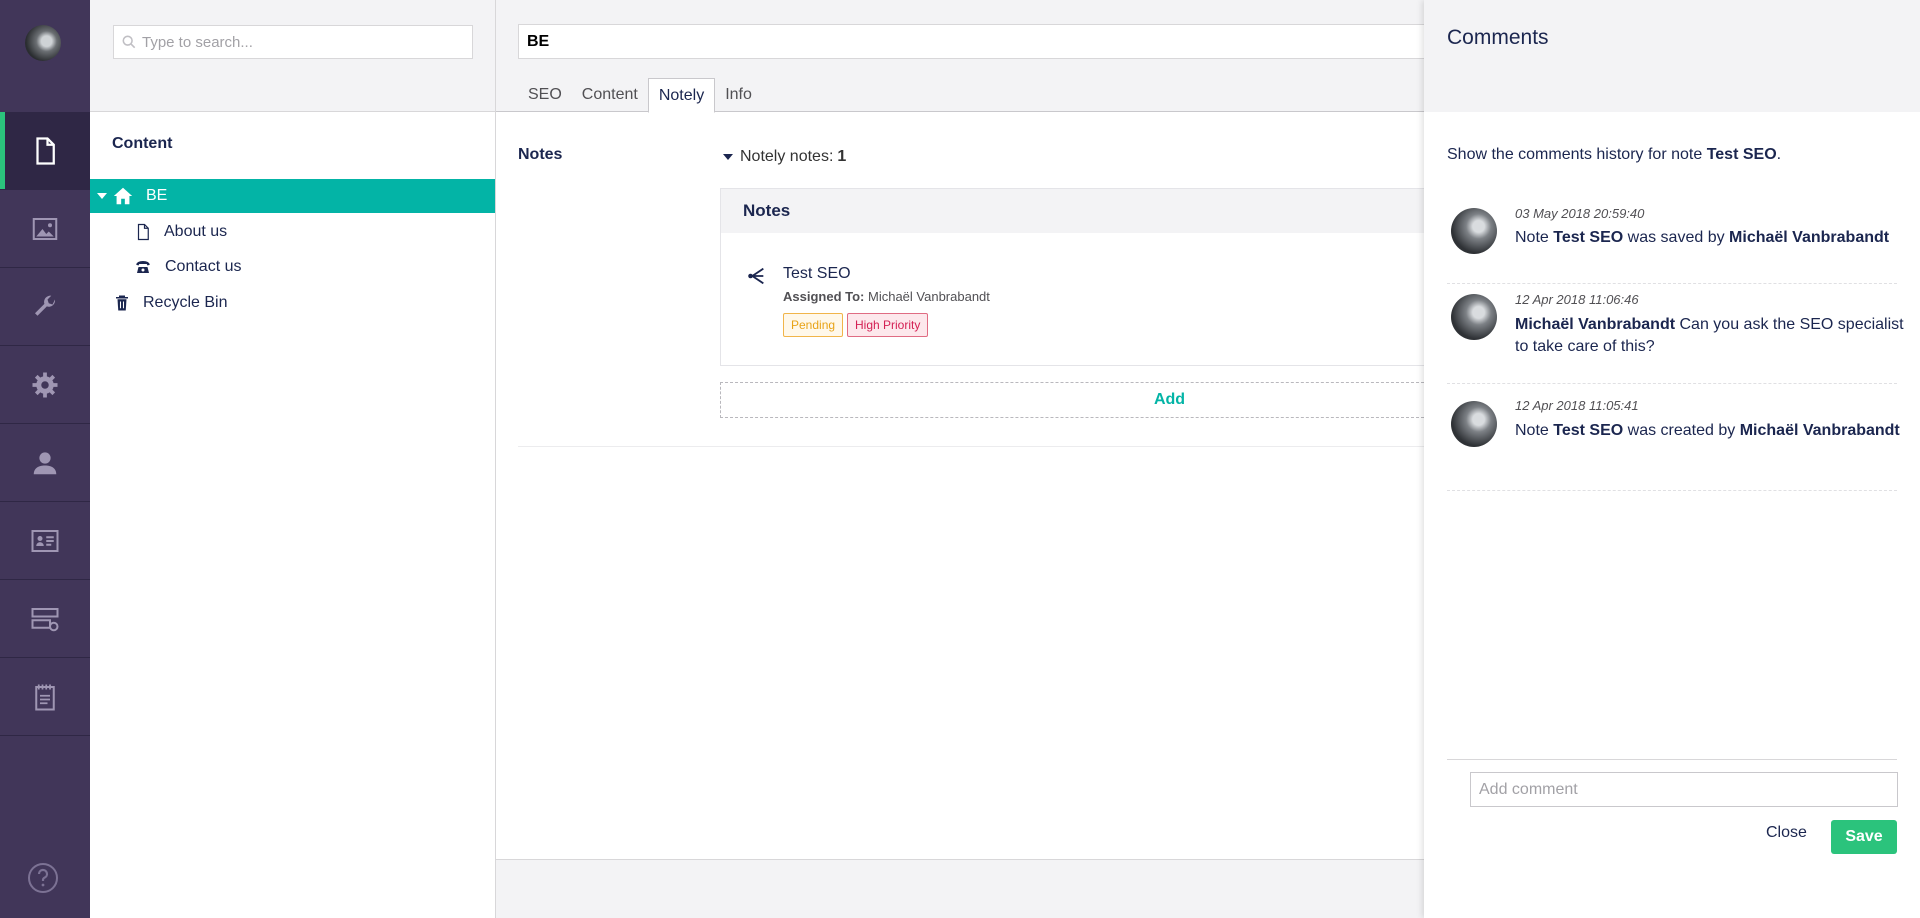 This screenshot has height=918, width=1920. Describe the element at coordinates (302, 42) in the screenshot. I see `search-input` at that location.